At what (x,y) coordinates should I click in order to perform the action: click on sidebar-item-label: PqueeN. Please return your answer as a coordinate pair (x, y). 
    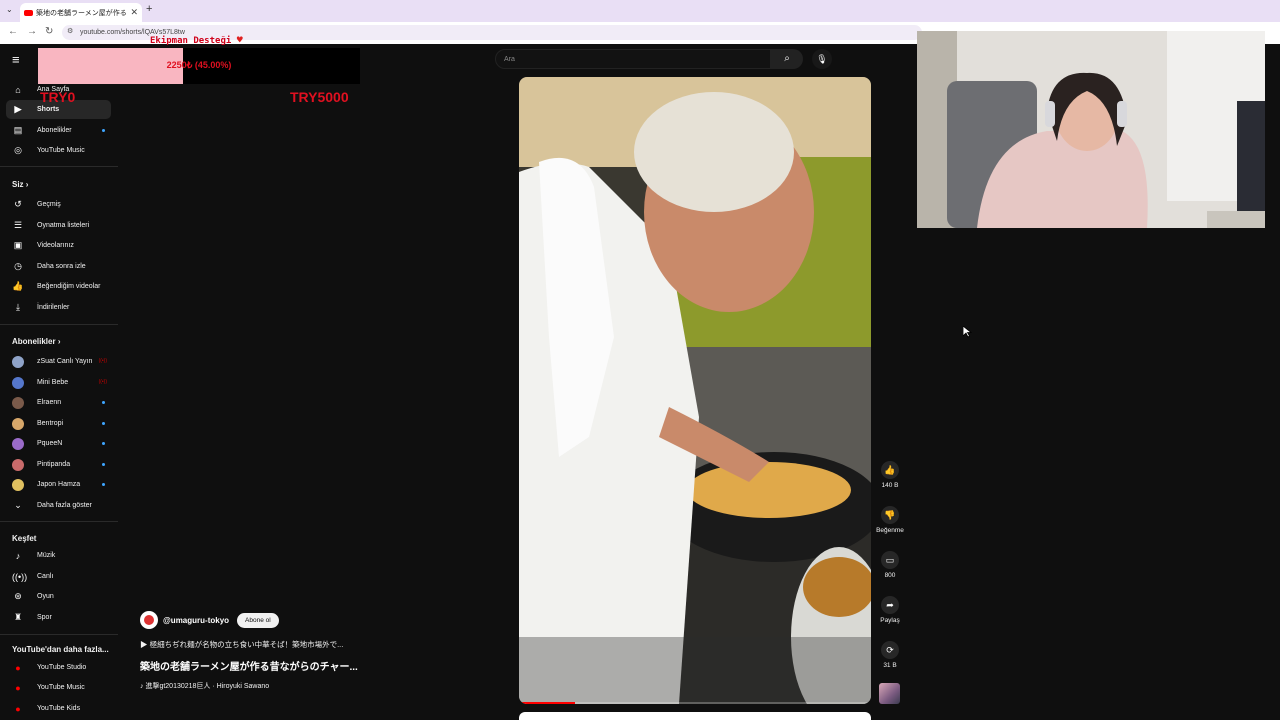
    Looking at the image, I should click on (50, 443).